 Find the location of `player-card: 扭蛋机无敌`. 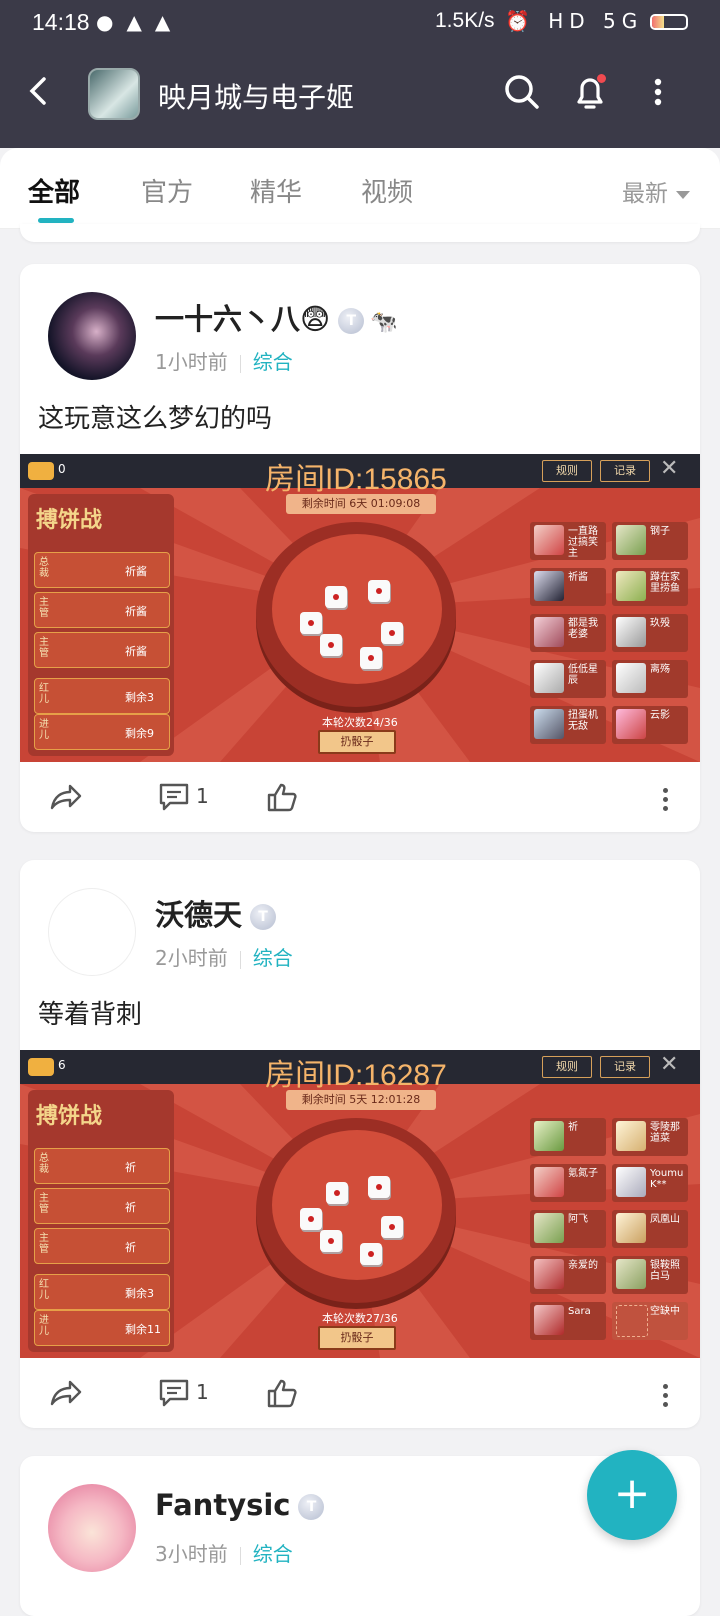

player-card: 扭蛋机无敌 is located at coordinates (568, 725).